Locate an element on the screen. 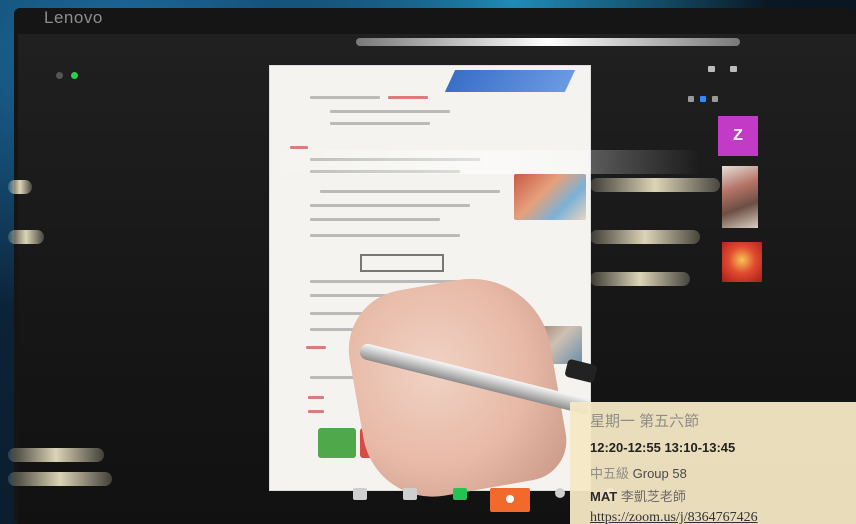 This screenshot has height=524, width=856. gallery-icon is located at coordinates (703, 99).